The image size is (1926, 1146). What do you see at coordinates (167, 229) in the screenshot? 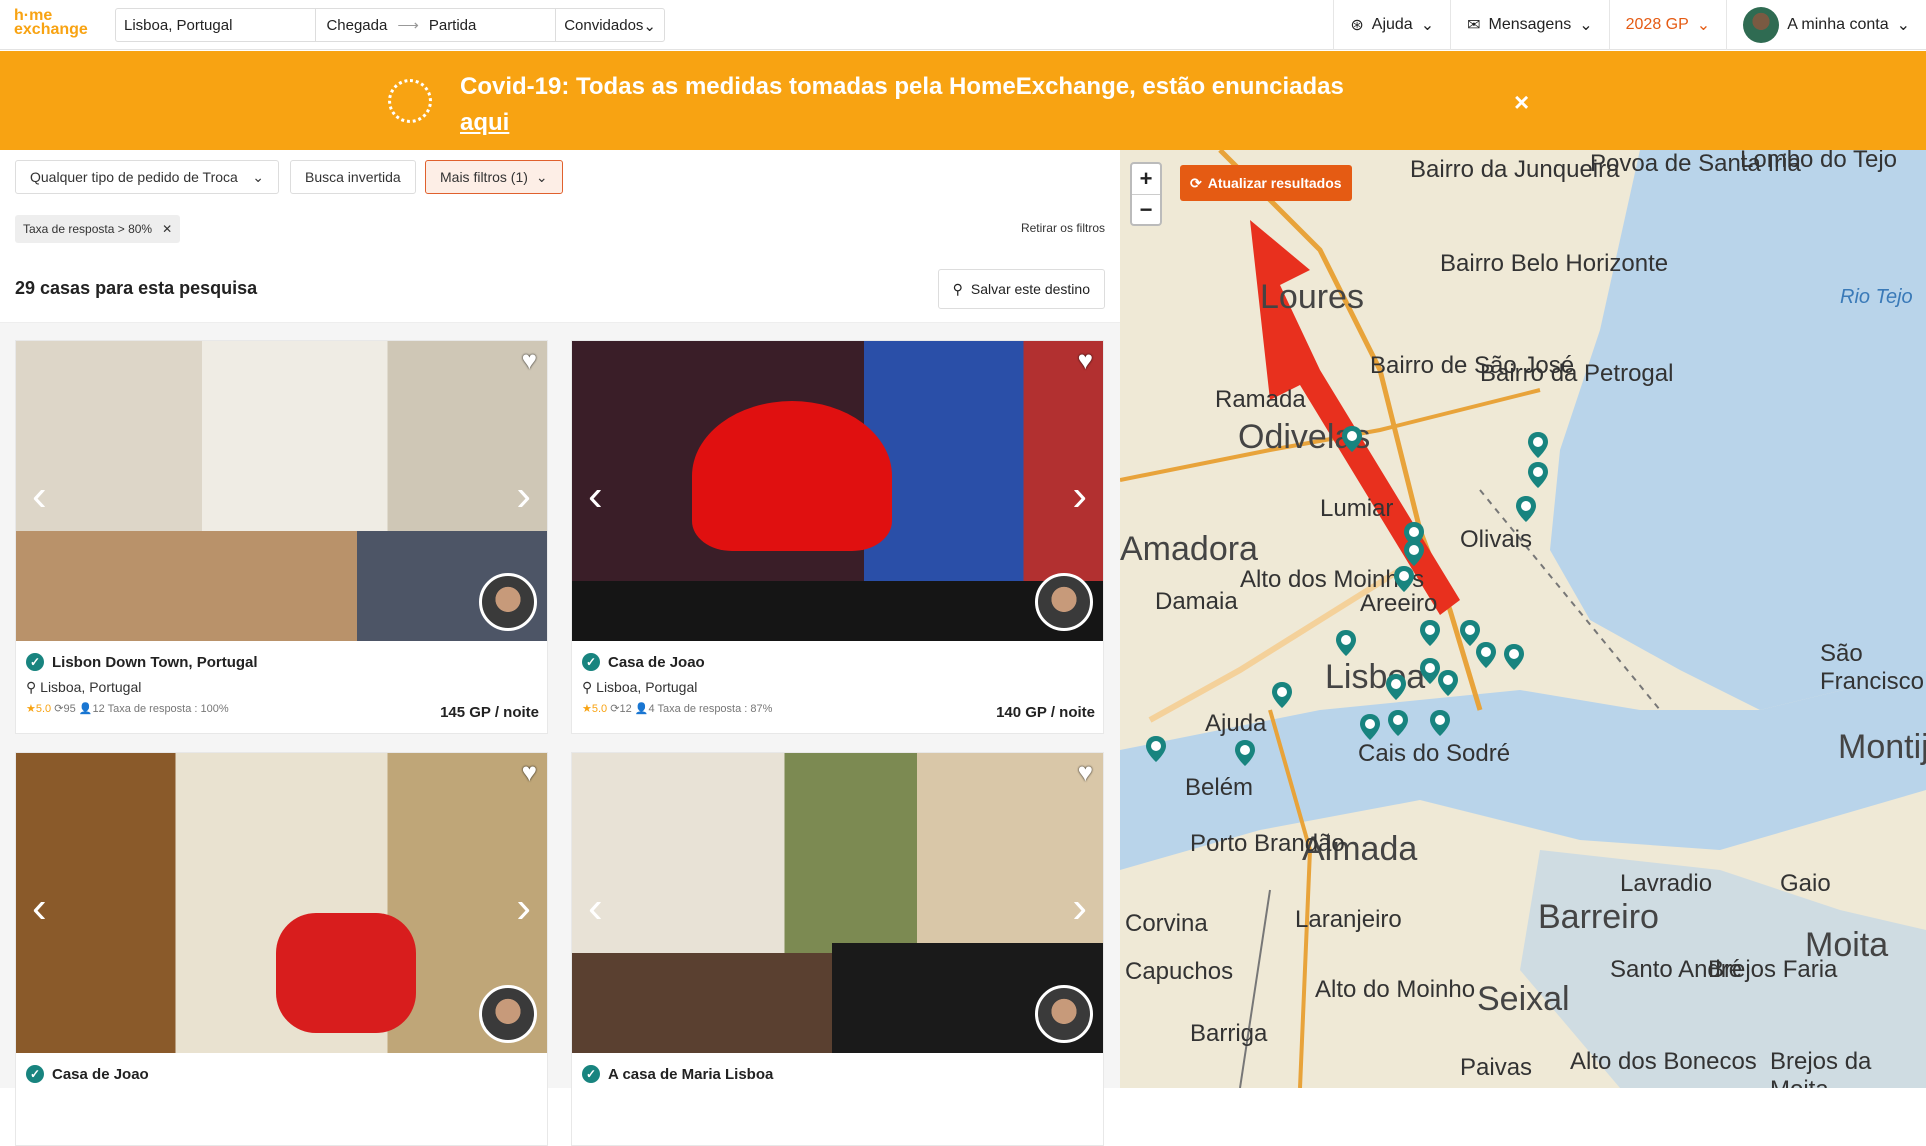
I see `close-icon: ✕` at bounding box center [167, 229].